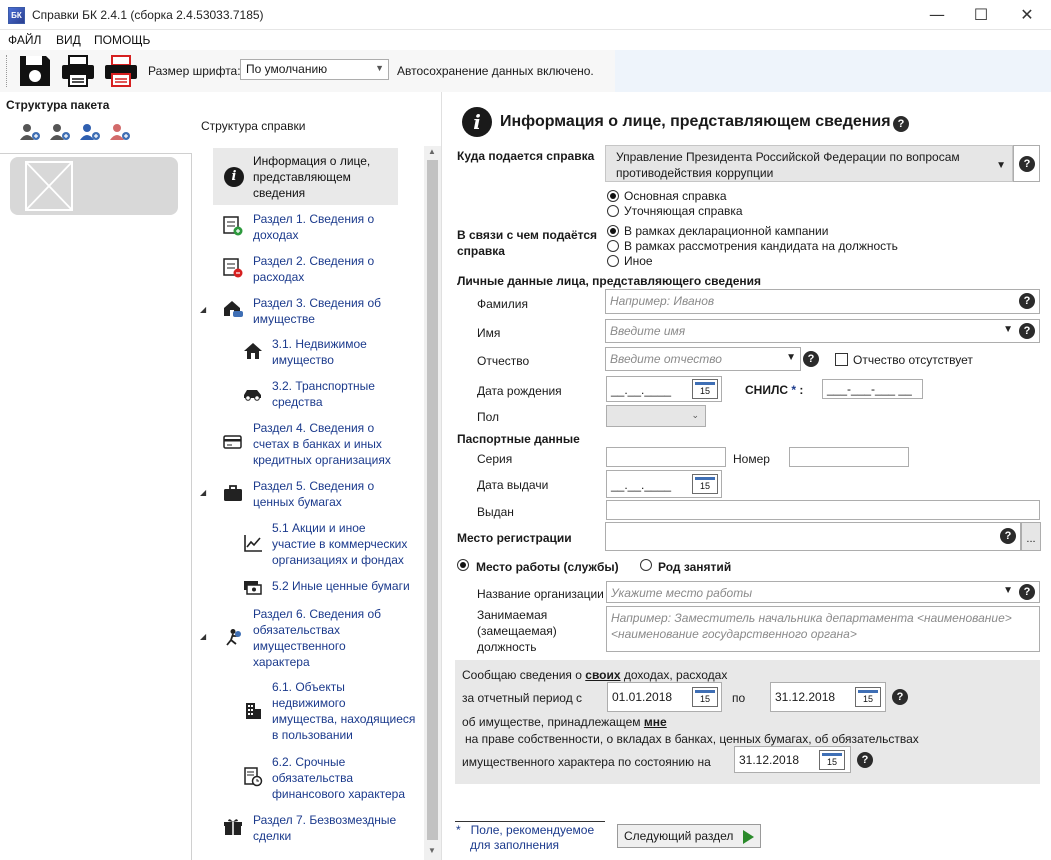 This screenshot has width=1051, height=860. What do you see at coordinates (642, 697) in the screenshot?
I see `period-from-value: 01.01.2018` at bounding box center [642, 697].